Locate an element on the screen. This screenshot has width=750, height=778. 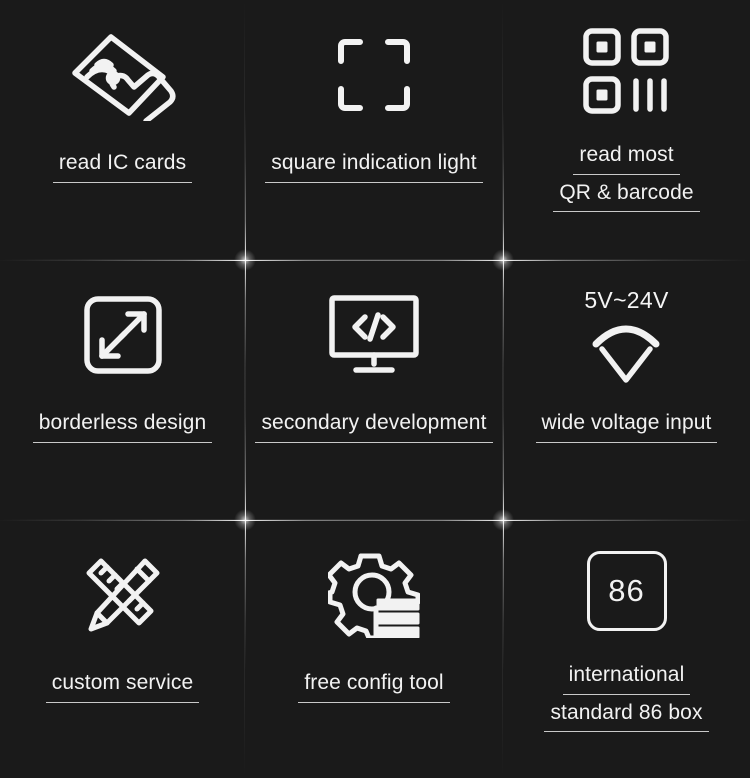
pencil-ruler-icon is located at coordinates (122, 595).